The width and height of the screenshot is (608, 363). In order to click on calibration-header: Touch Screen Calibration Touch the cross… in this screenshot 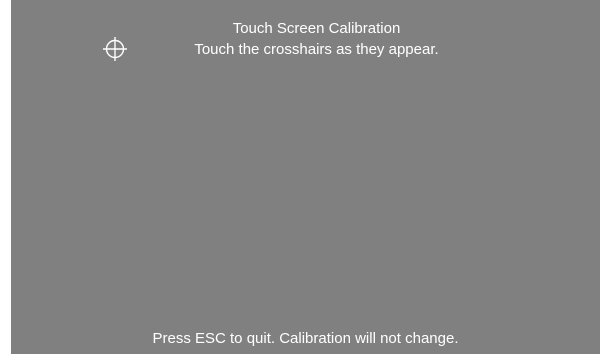, I will do `click(305, 39)`.